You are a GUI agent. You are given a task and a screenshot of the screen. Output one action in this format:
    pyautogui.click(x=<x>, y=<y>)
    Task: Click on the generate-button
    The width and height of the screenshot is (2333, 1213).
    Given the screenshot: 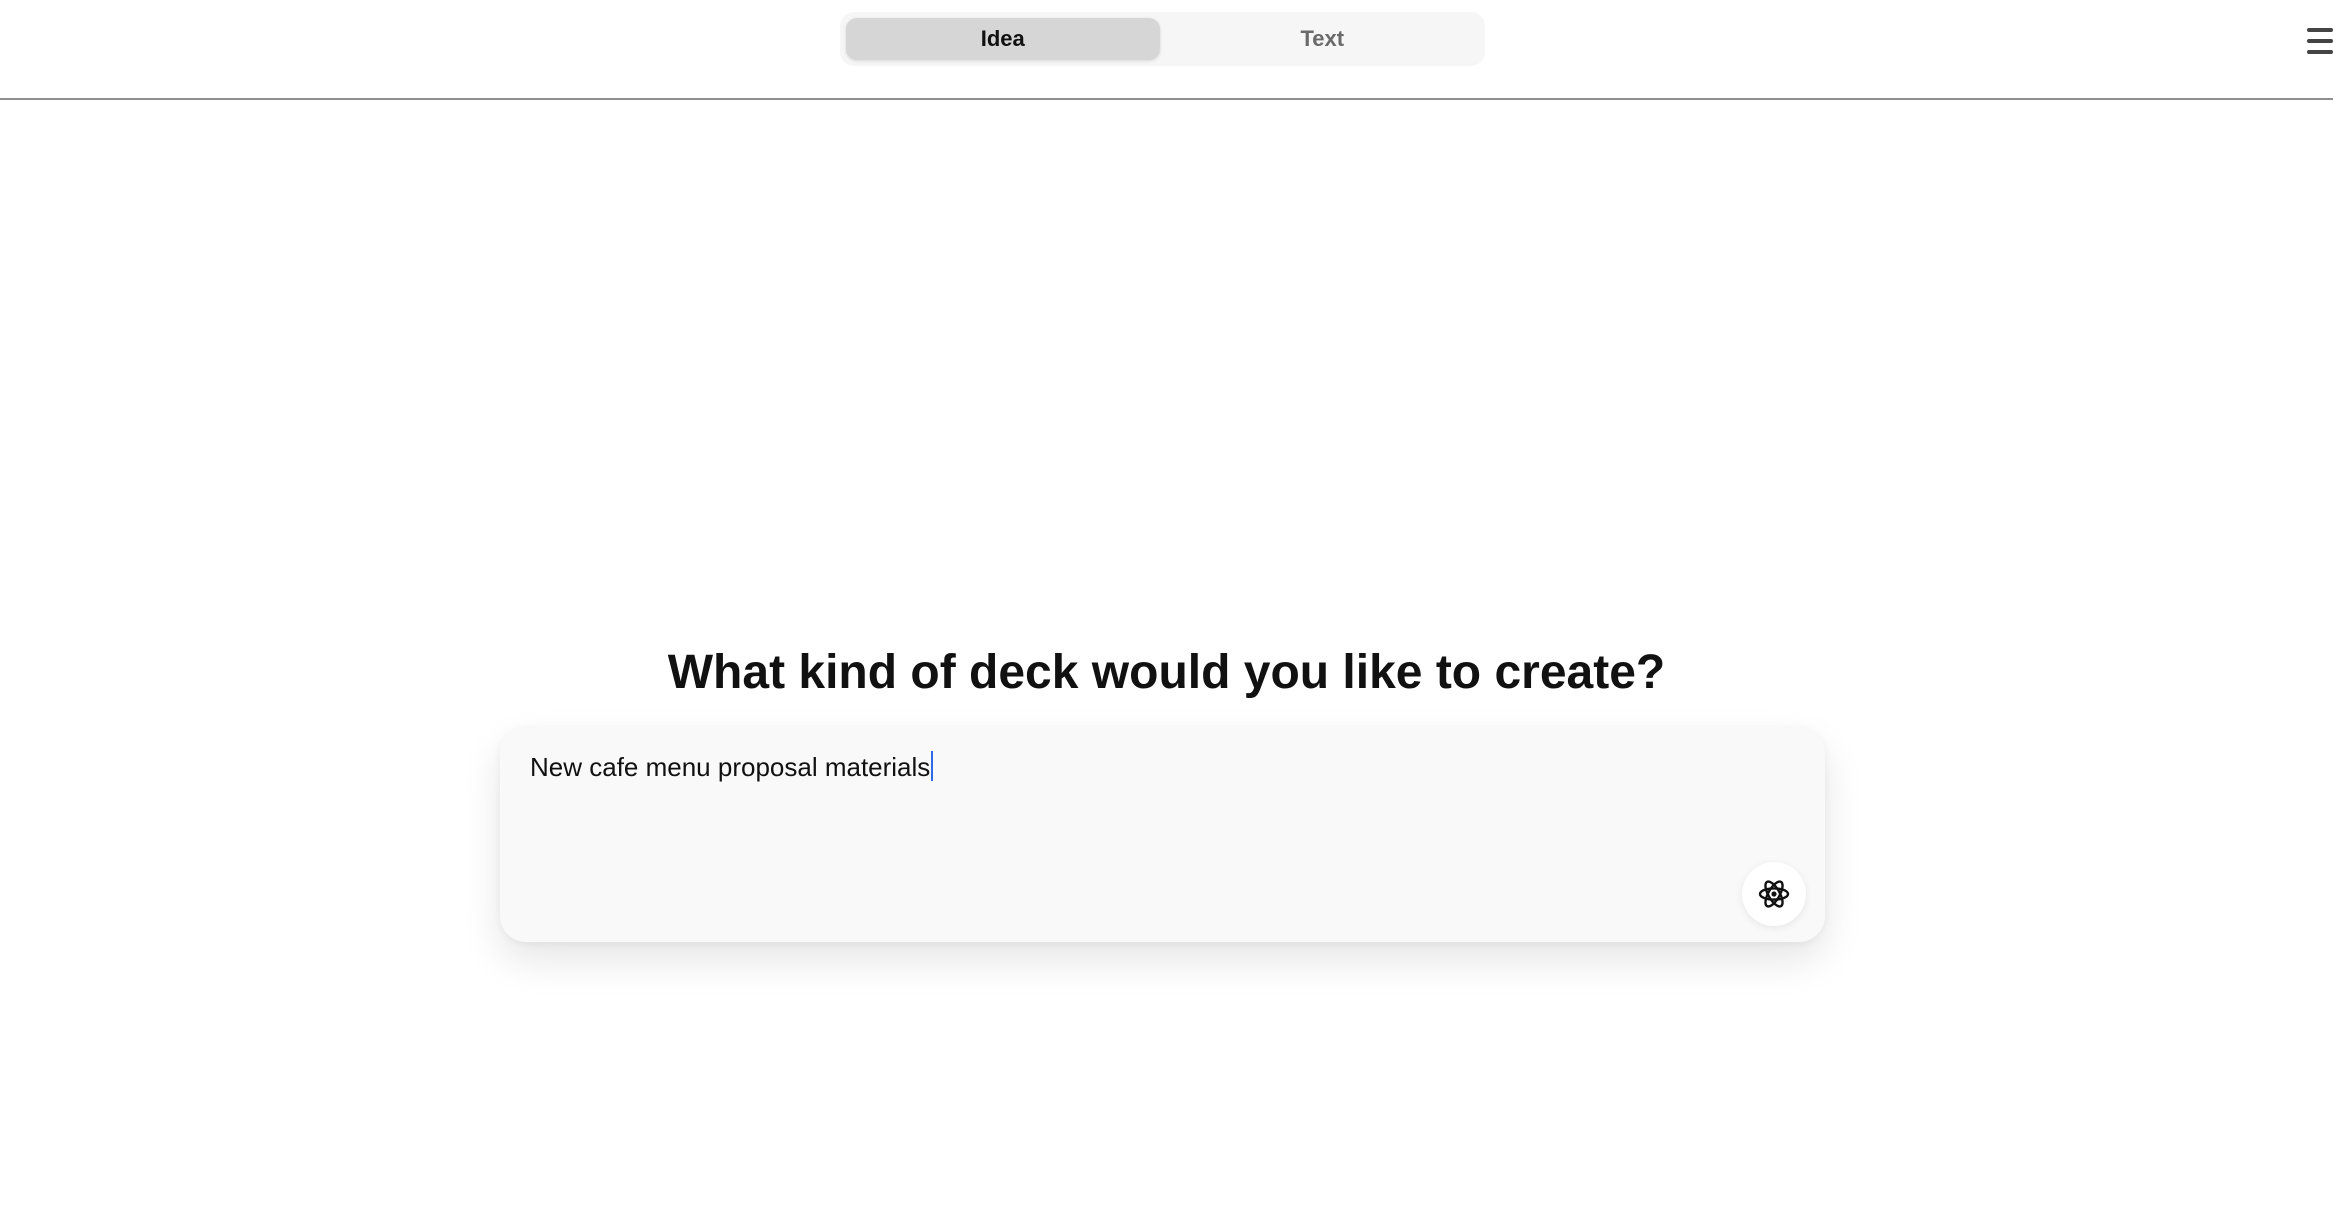 What is the action you would take?
    pyautogui.click(x=1774, y=894)
    